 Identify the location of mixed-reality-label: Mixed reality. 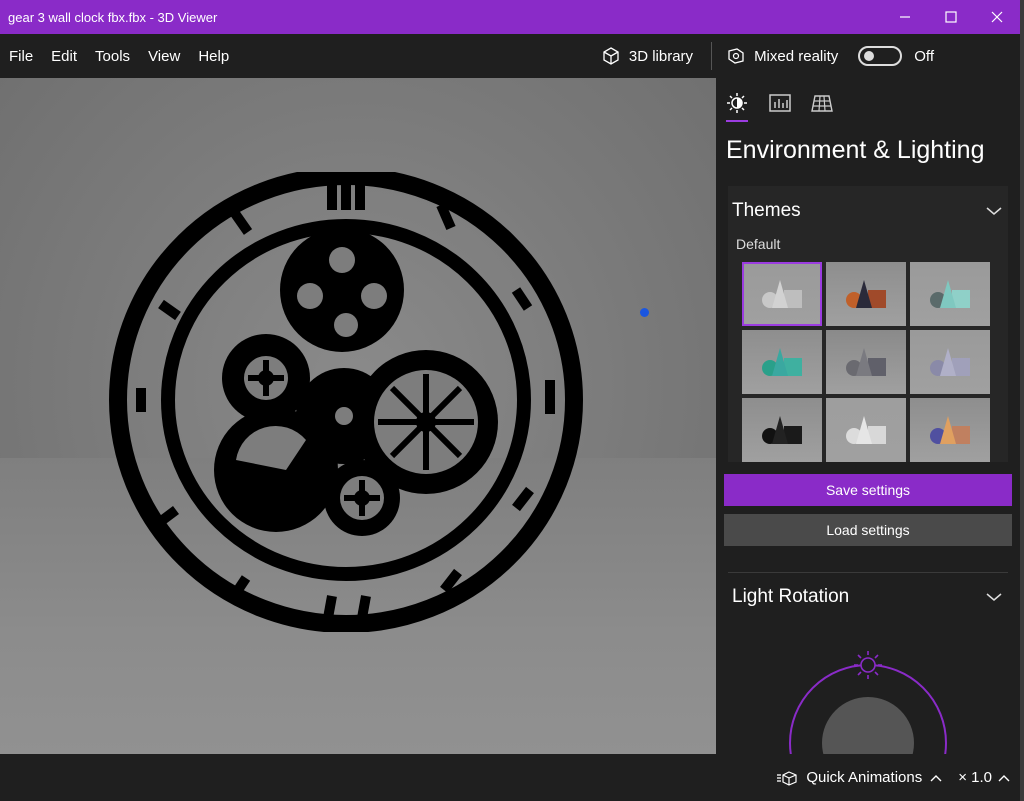
(796, 56).